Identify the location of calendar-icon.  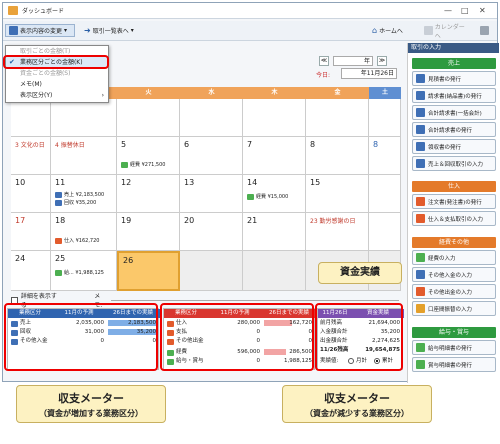
(428, 30).